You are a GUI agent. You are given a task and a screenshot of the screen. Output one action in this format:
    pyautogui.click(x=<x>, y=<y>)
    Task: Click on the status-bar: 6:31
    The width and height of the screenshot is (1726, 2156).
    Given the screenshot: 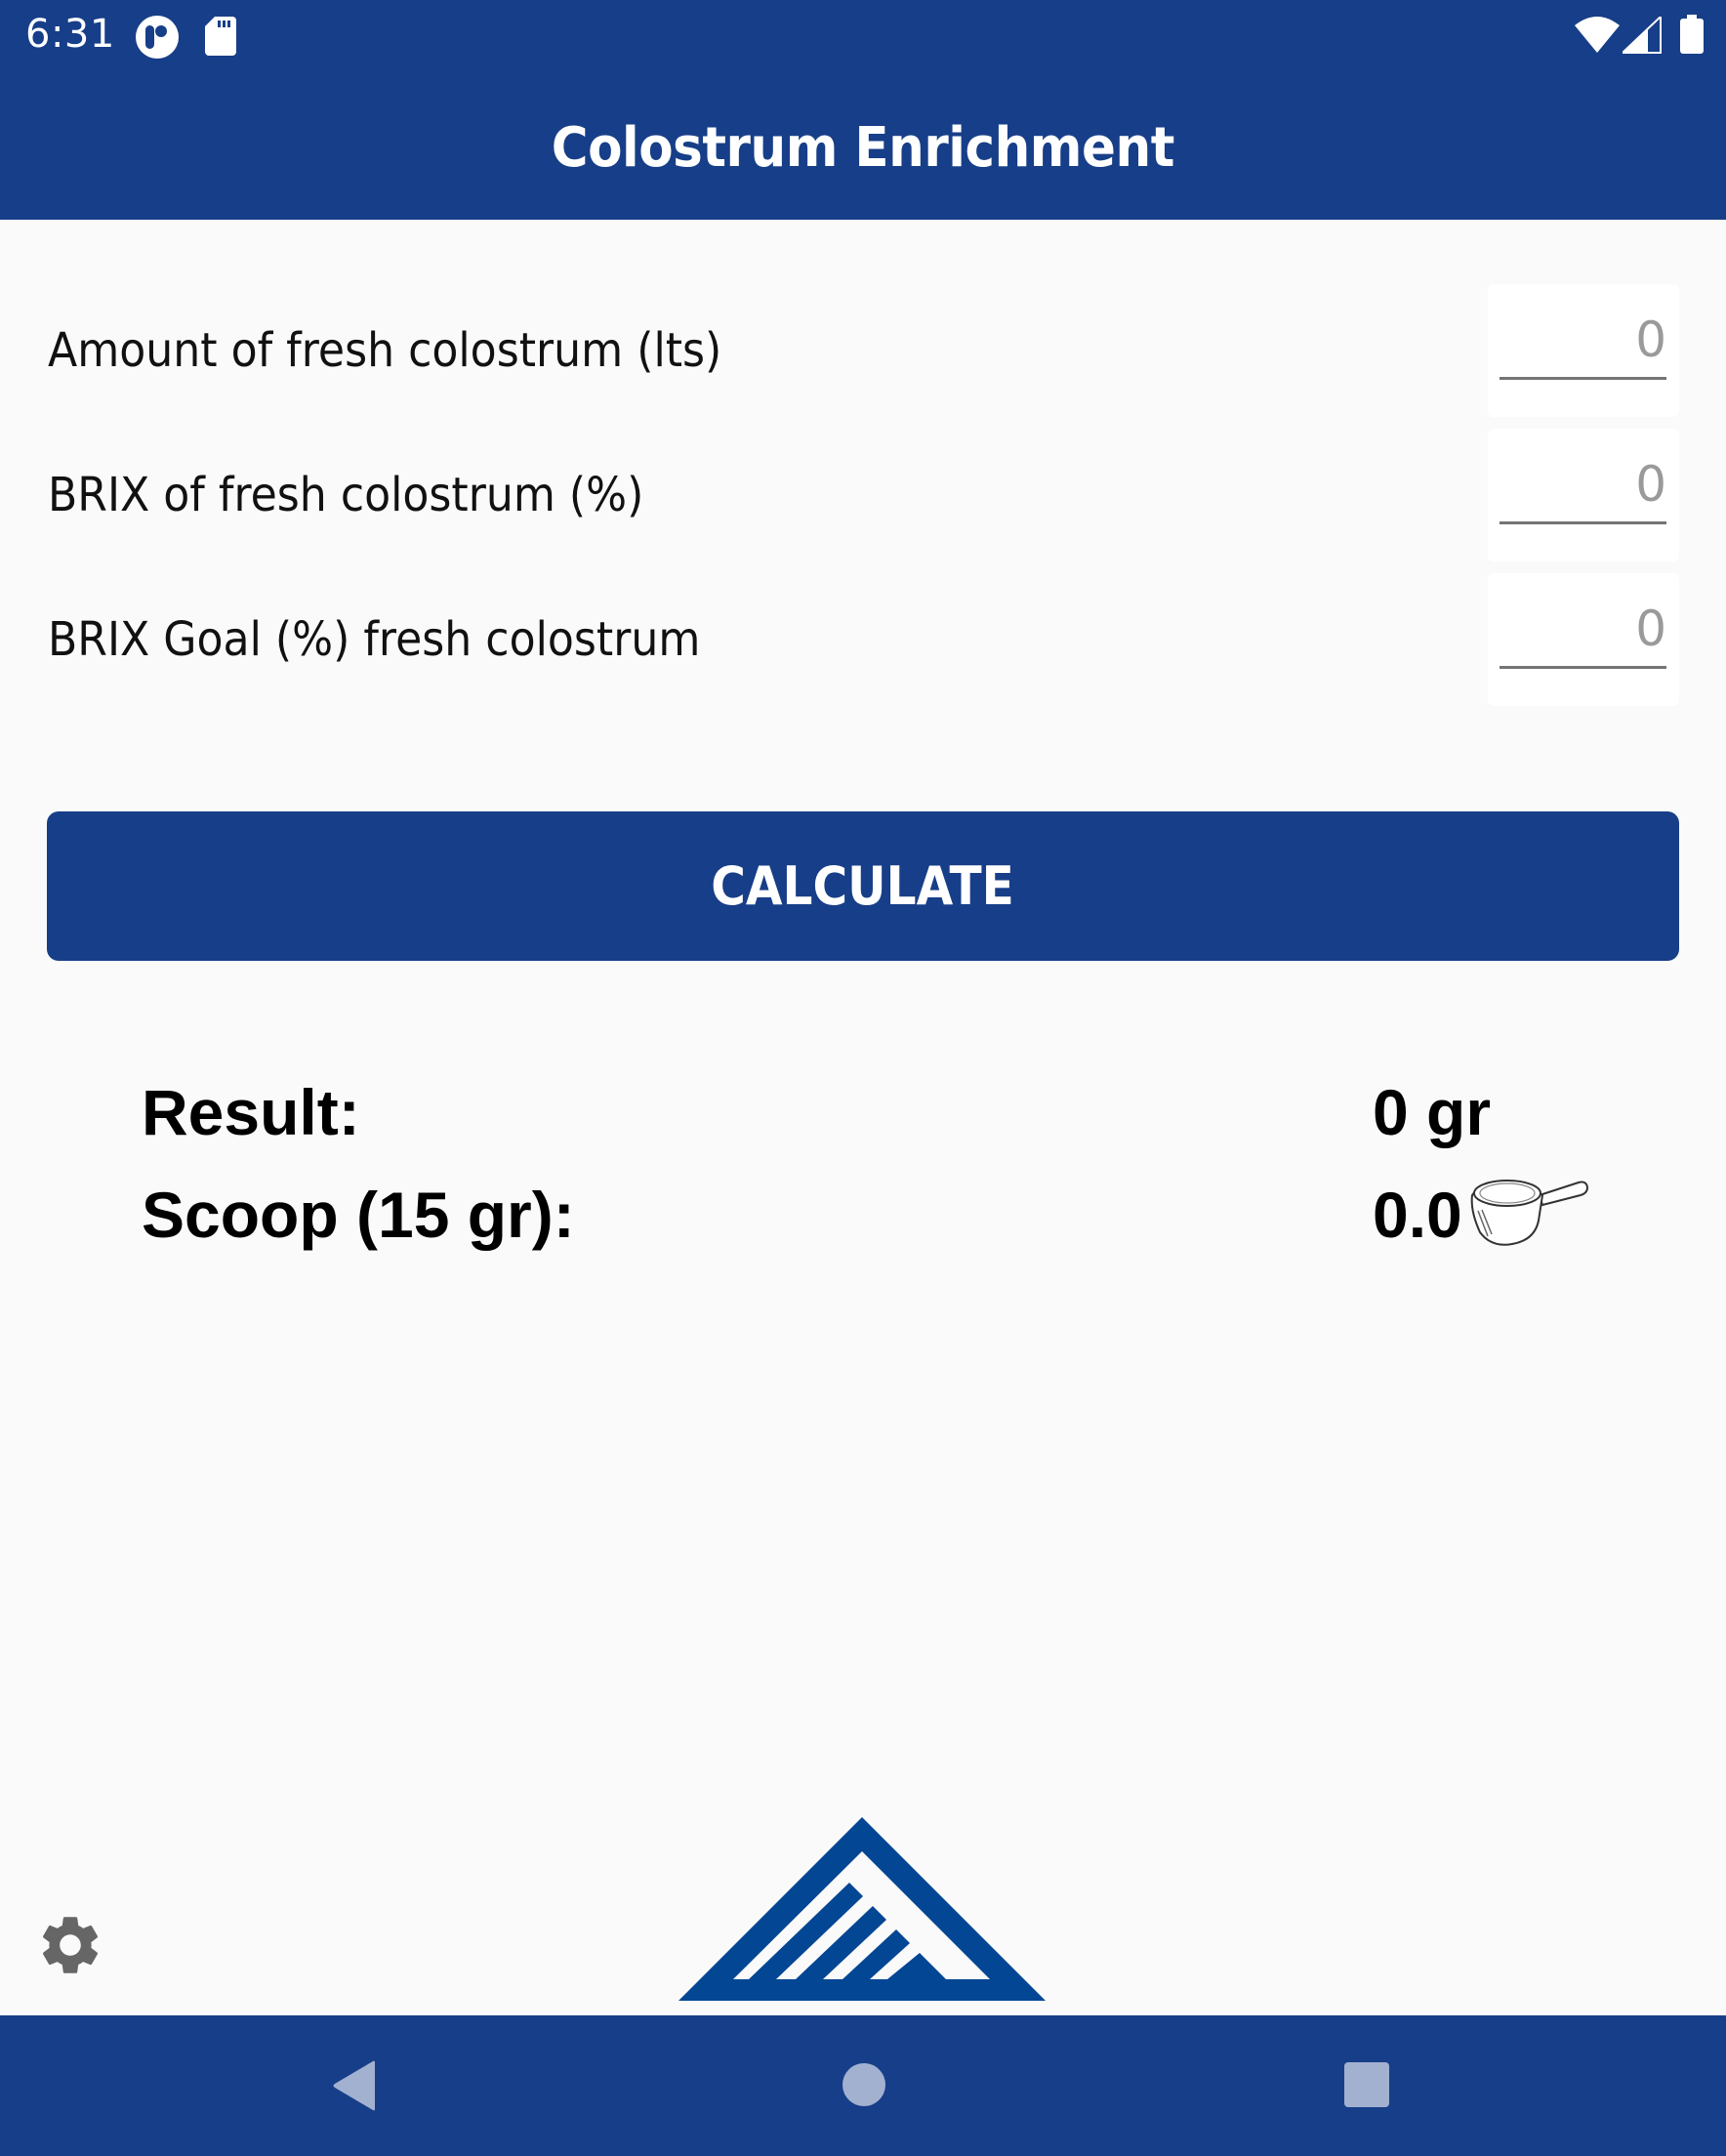 What is the action you would take?
    pyautogui.click(x=863, y=38)
    